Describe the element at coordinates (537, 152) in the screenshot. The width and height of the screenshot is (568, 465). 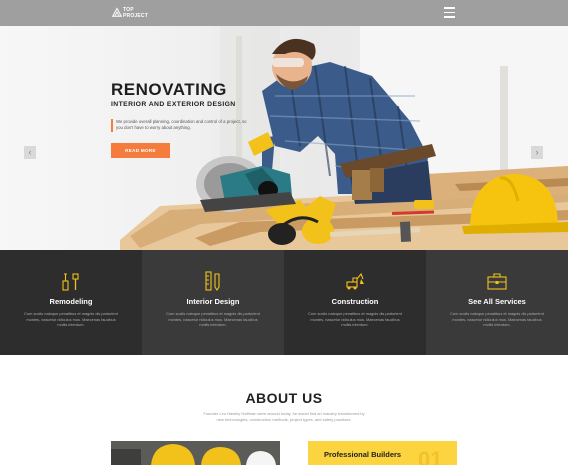
I see `slider-next-arrow-icon: ›` at that location.